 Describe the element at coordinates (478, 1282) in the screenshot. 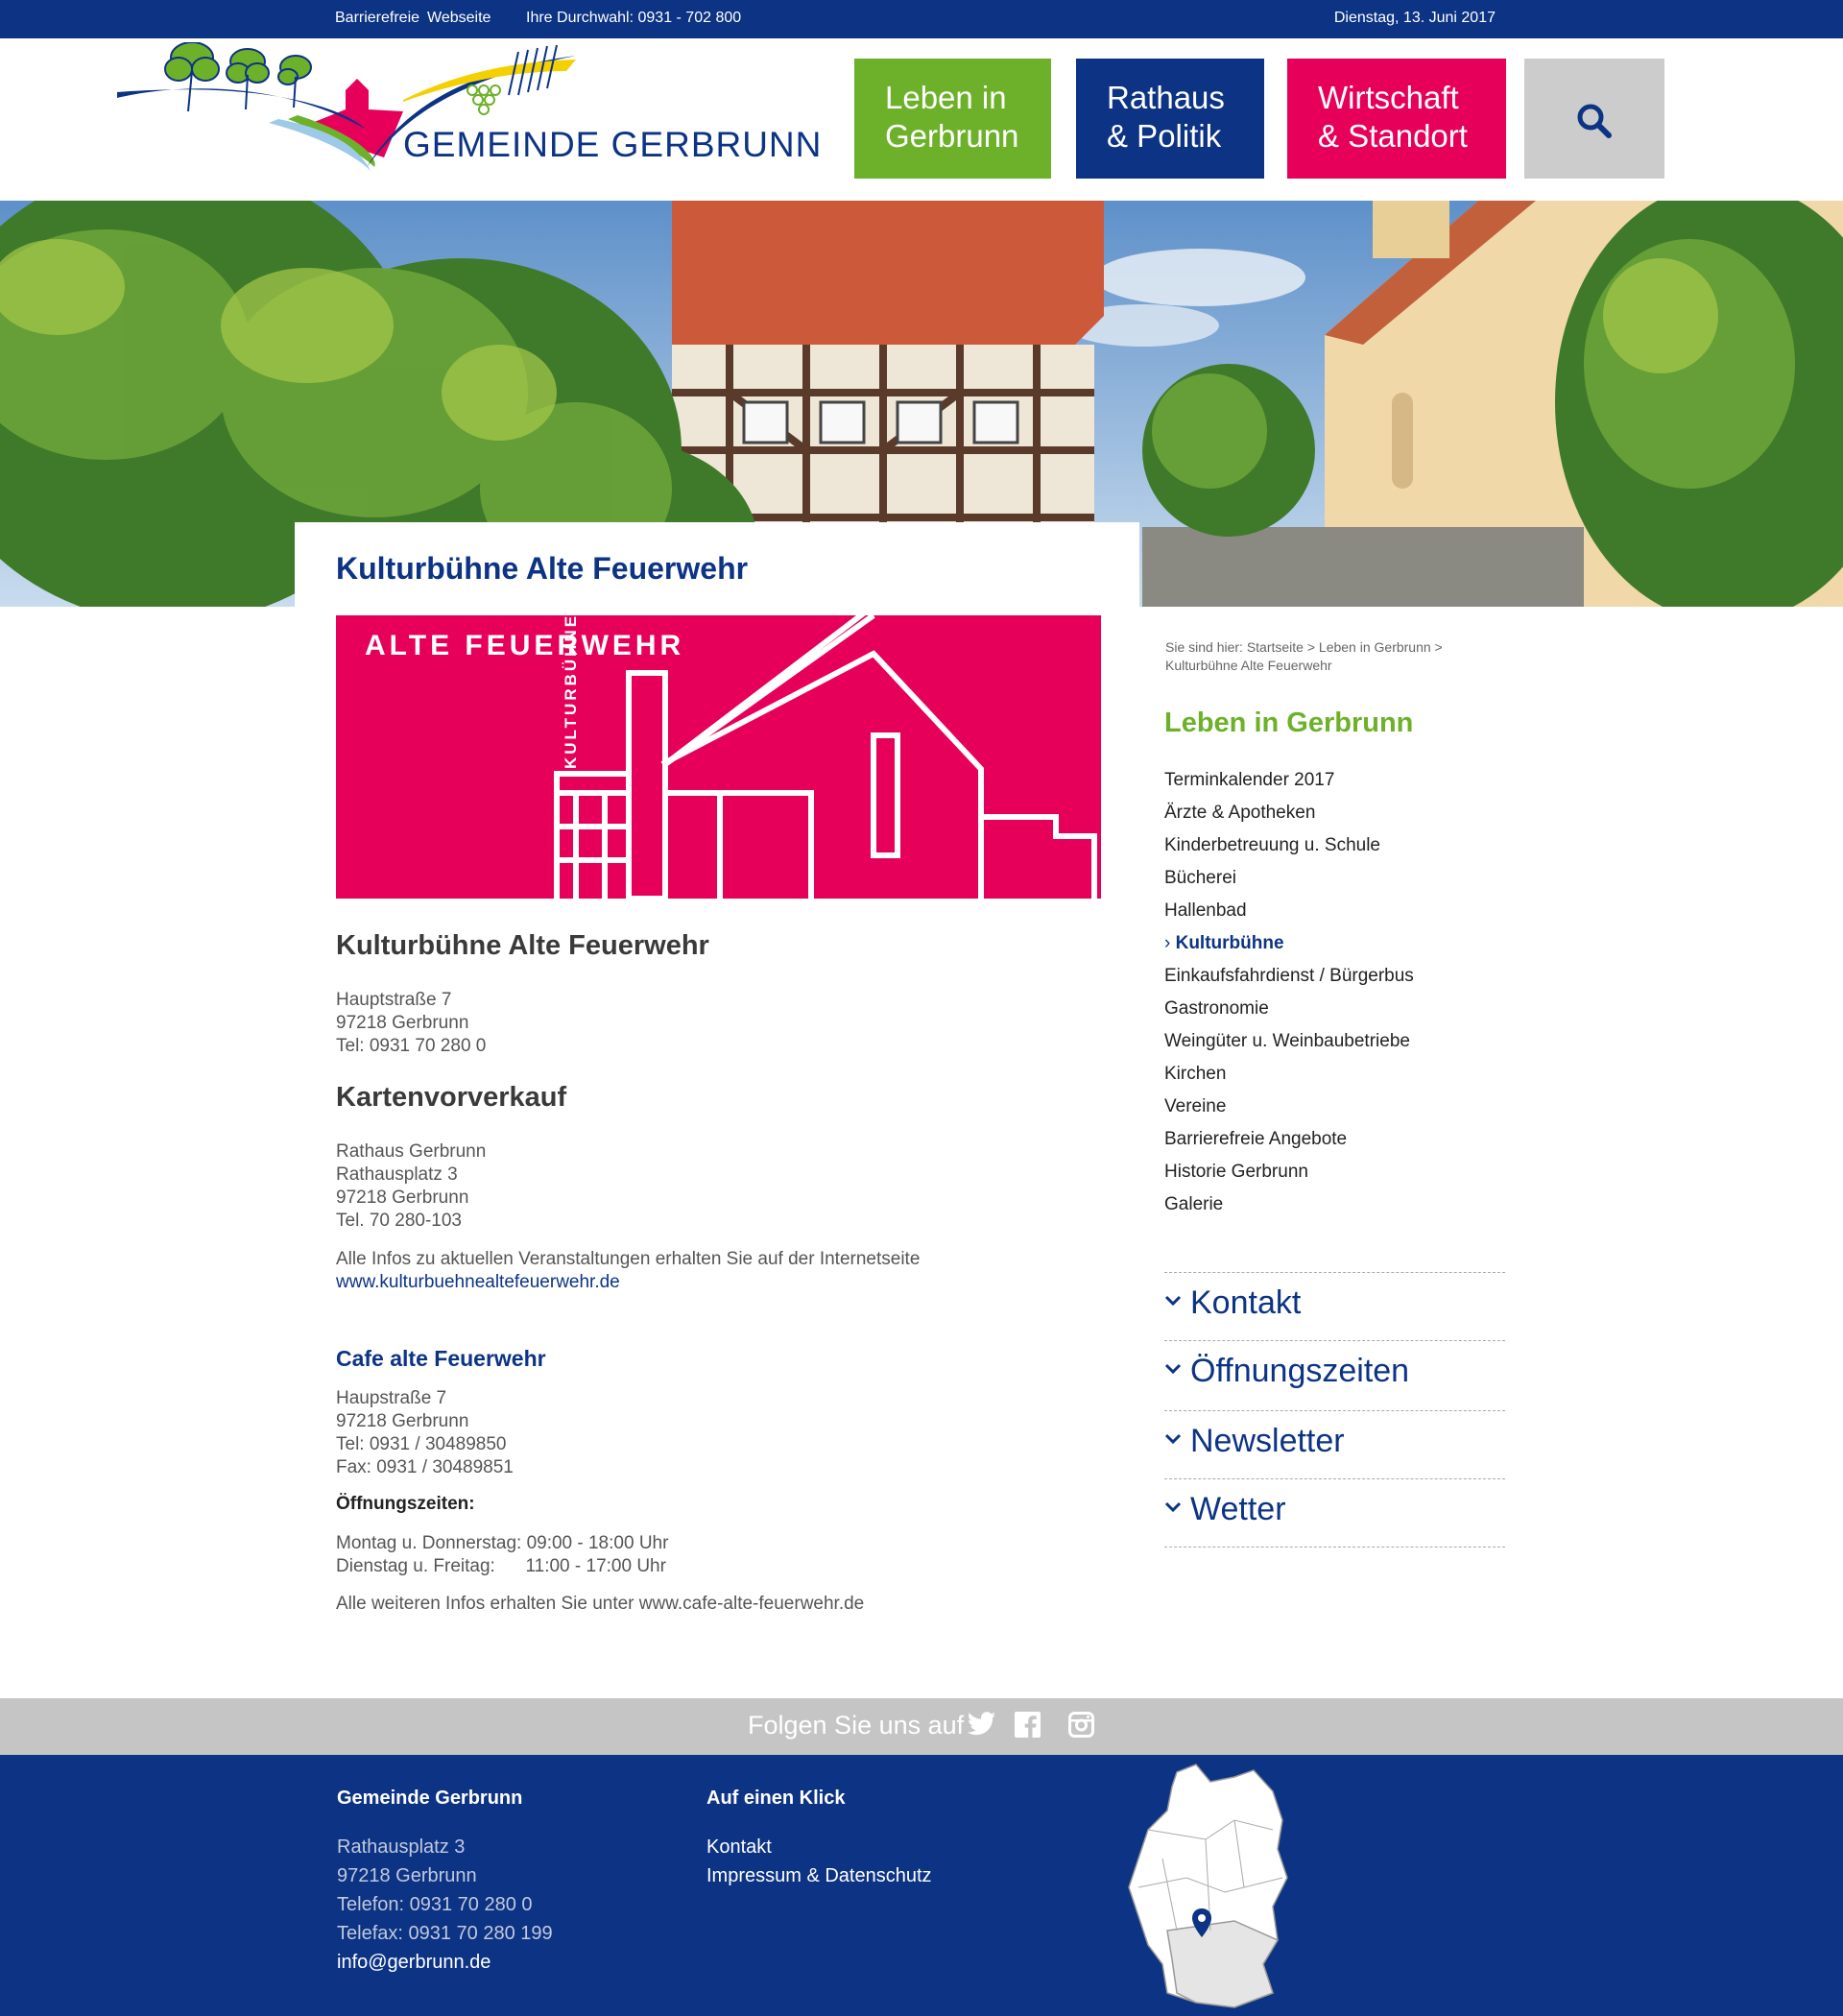

I see `kulturbuehne-website-link: www.kulturbuehnealtefeuerwehr.de` at that location.